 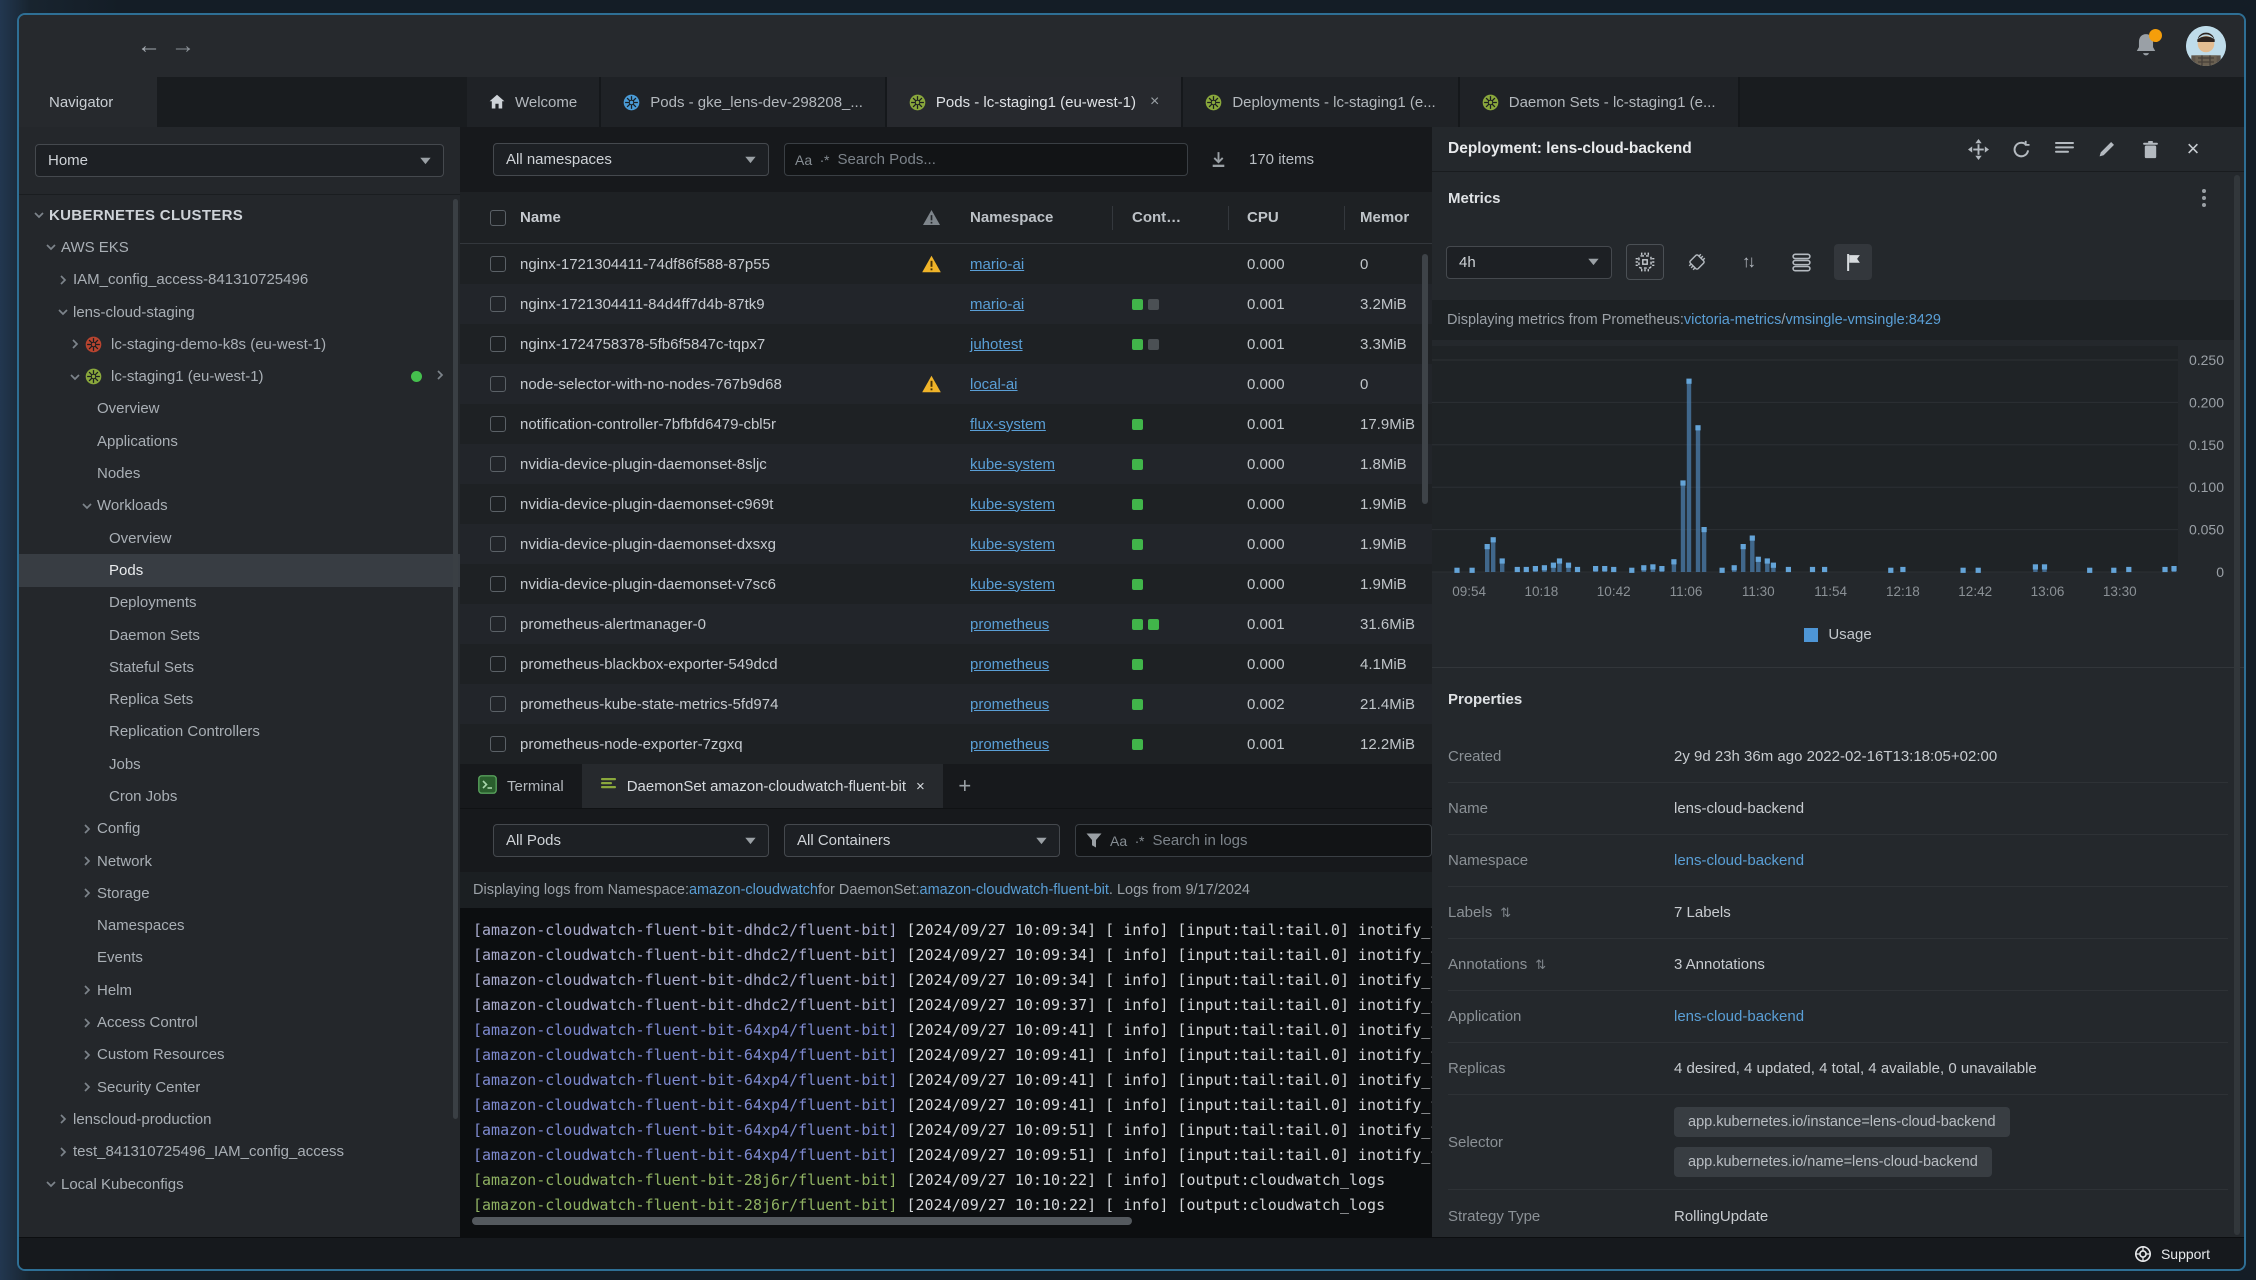 I want to click on logs-search-input, so click(x=1286, y=840).